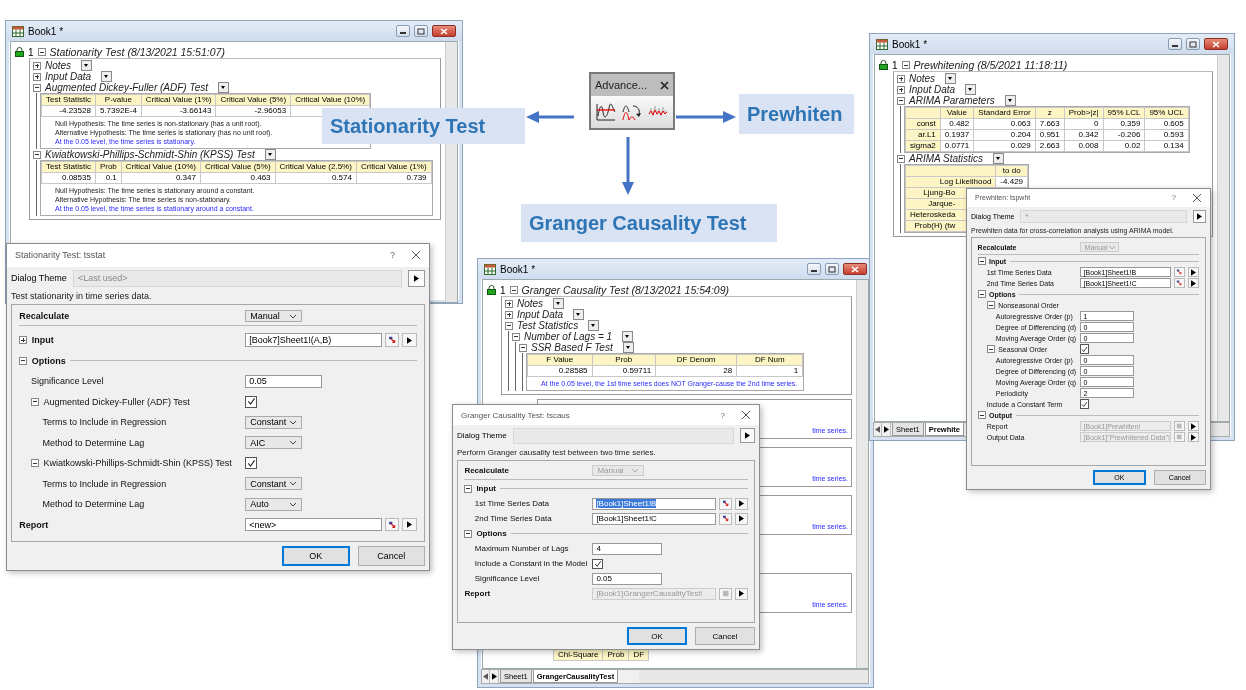  What do you see at coordinates (314, 525) in the screenshot?
I see `range-field: <new>` at bounding box center [314, 525].